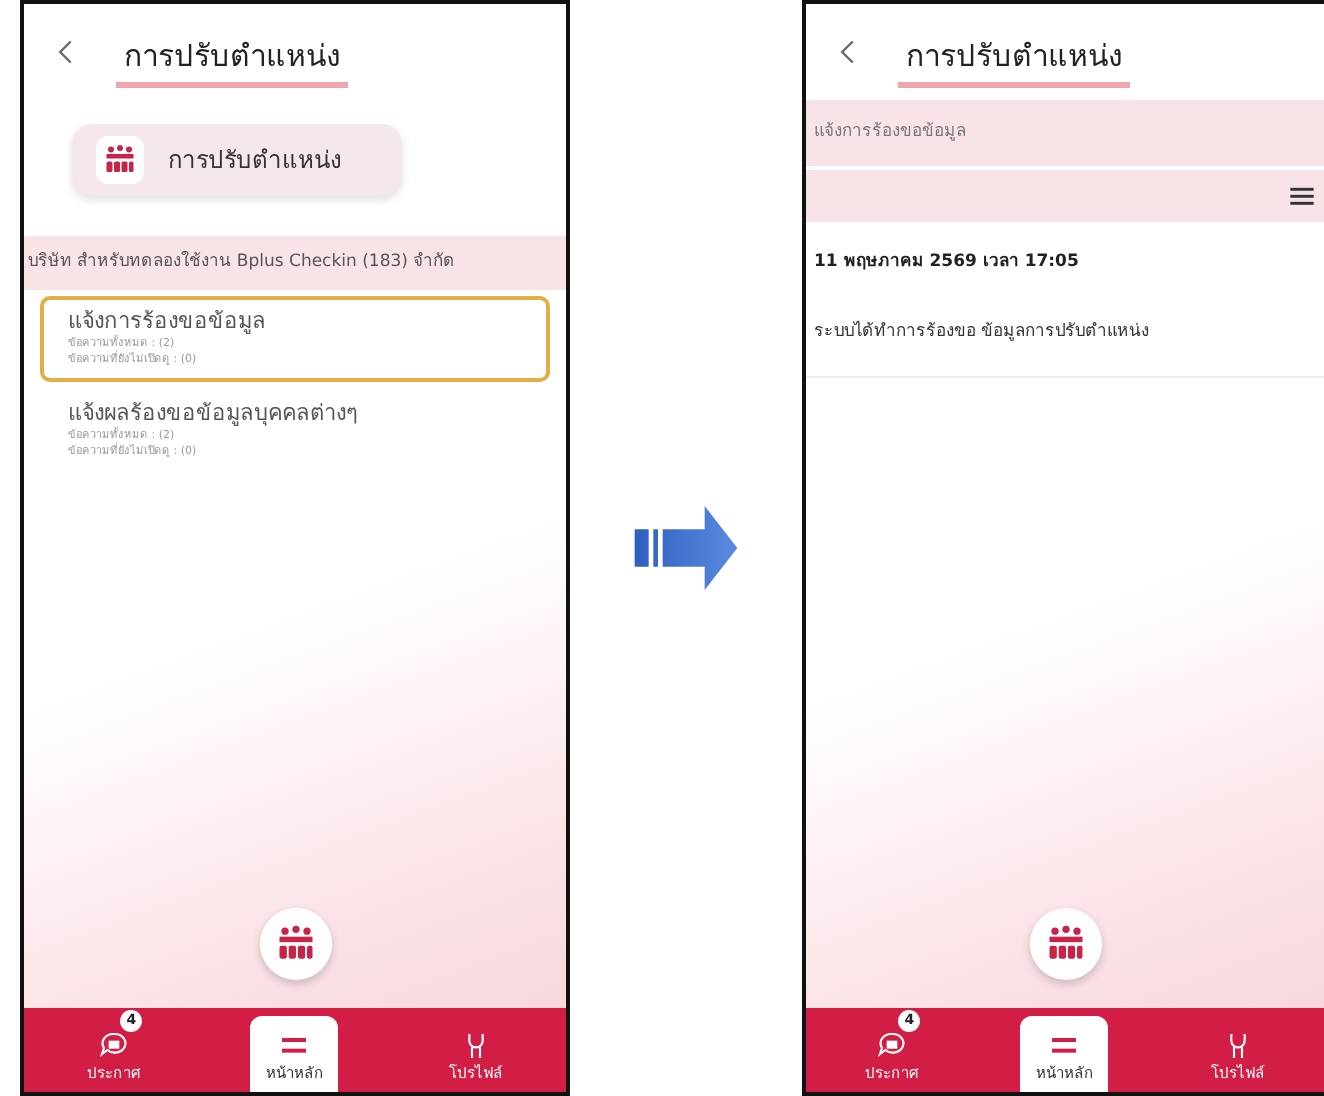 This screenshot has width=1324, height=1096. Describe the element at coordinates (1065, 133) in the screenshot. I see `section-title: แจ้งการร้องขอข้อมูล` at that location.